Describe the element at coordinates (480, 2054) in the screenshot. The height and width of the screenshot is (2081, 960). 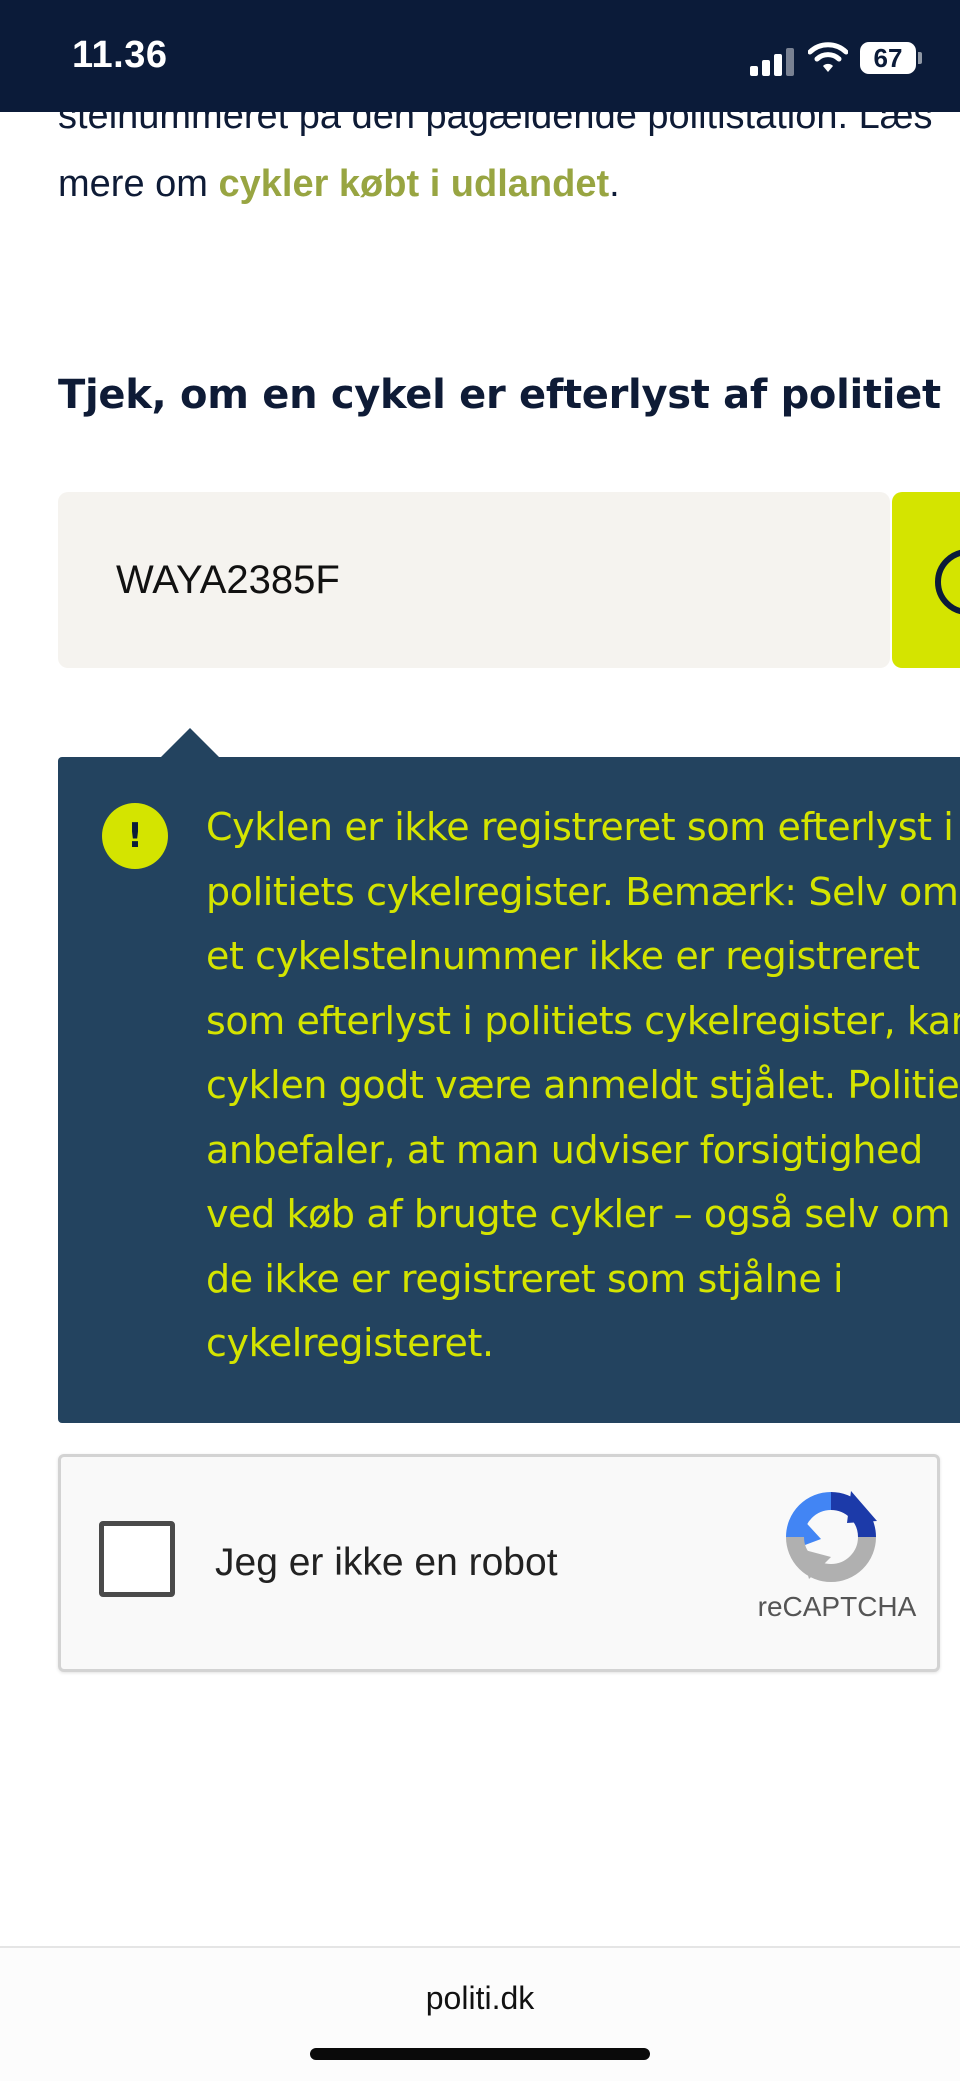
I see `home-indicator` at that location.